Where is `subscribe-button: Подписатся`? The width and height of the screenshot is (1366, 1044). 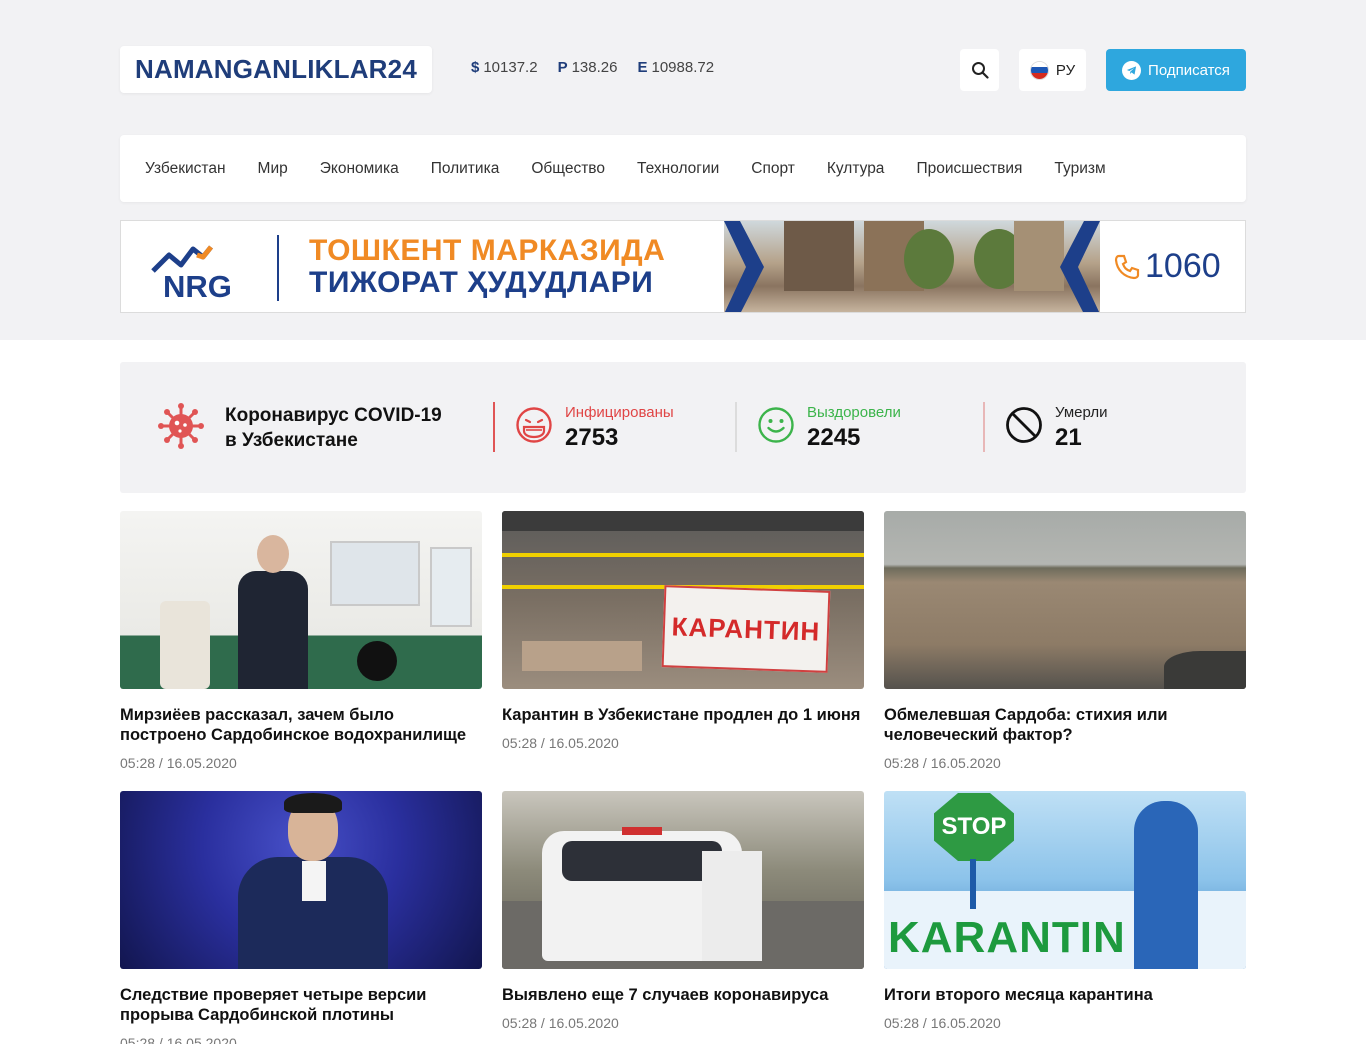 subscribe-button: Подписатся is located at coordinates (1176, 70).